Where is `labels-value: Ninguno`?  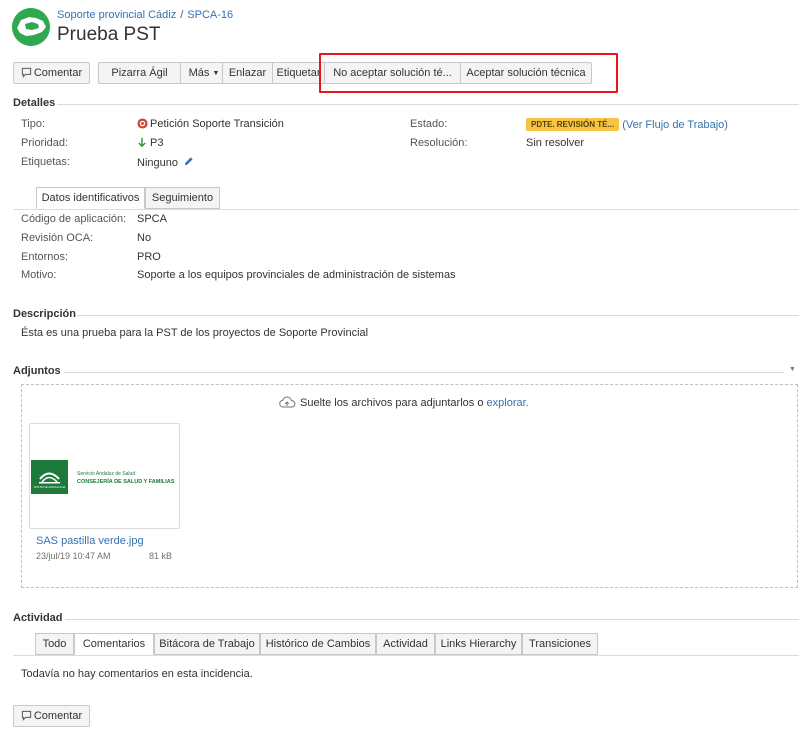 labels-value: Ninguno is located at coordinates (165, 162).